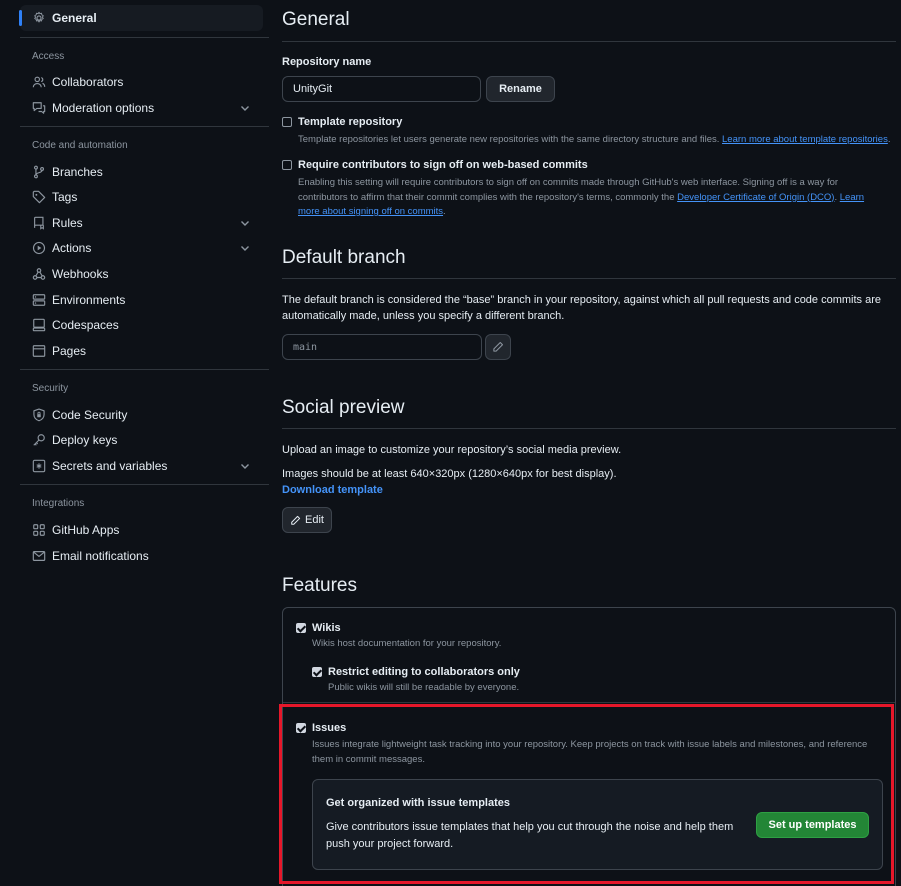  I want to click on tag-icon, so click(39, 197).